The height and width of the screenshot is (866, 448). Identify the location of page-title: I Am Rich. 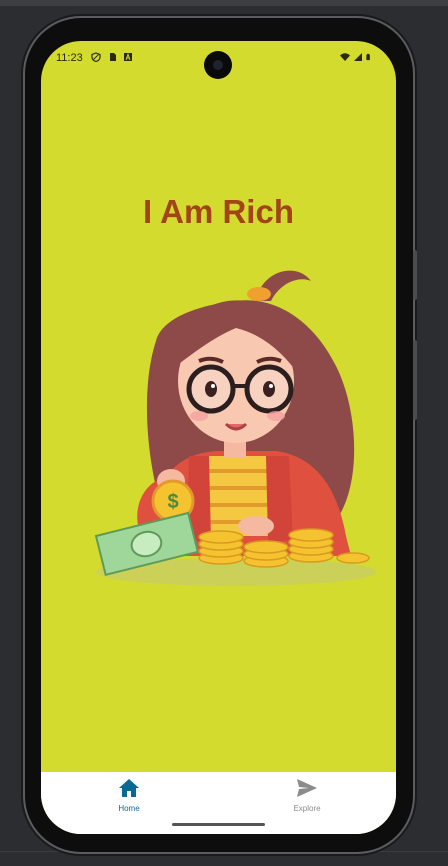
(218, 211).